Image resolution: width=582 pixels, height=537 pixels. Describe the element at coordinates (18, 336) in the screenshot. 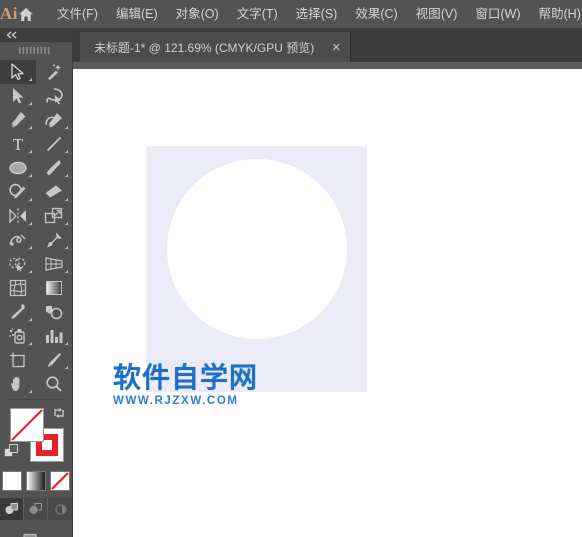

I see `symbol-sprayer-tool` at that location.